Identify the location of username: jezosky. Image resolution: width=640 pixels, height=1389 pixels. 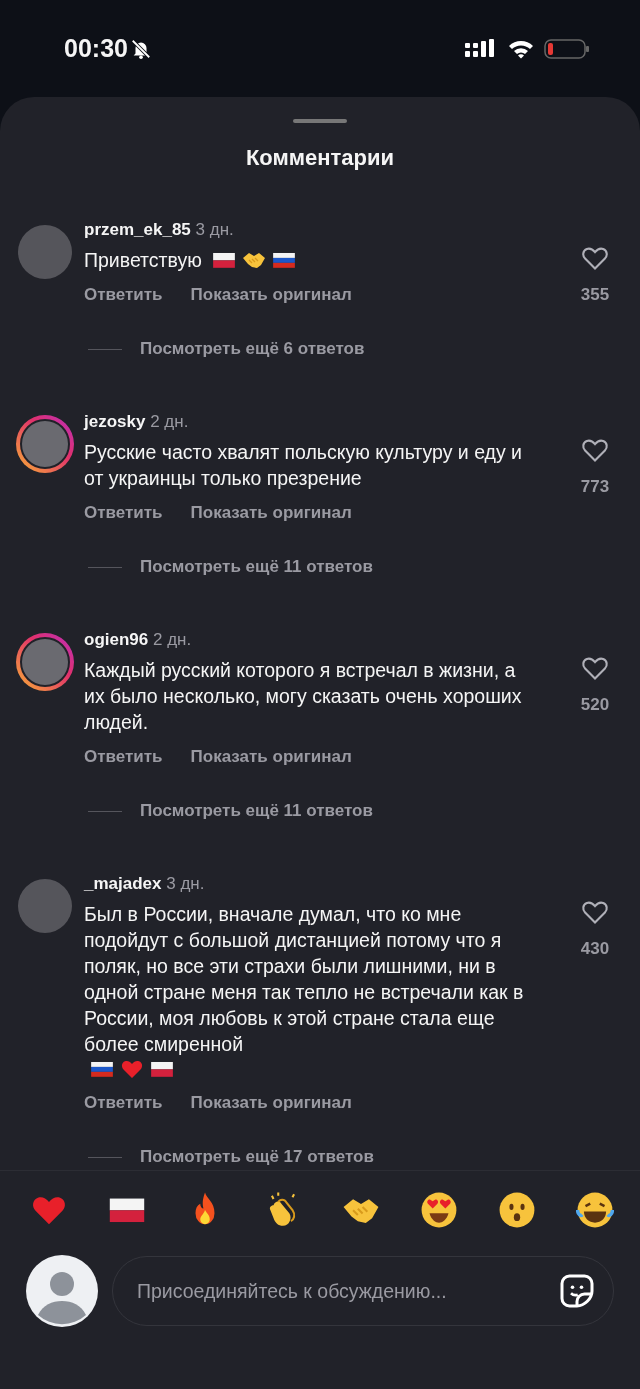
(115, 421).